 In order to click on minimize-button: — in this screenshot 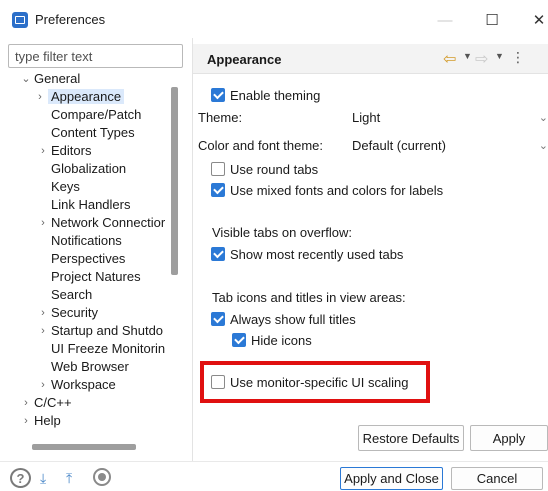, I will do `click(445, 20)`.